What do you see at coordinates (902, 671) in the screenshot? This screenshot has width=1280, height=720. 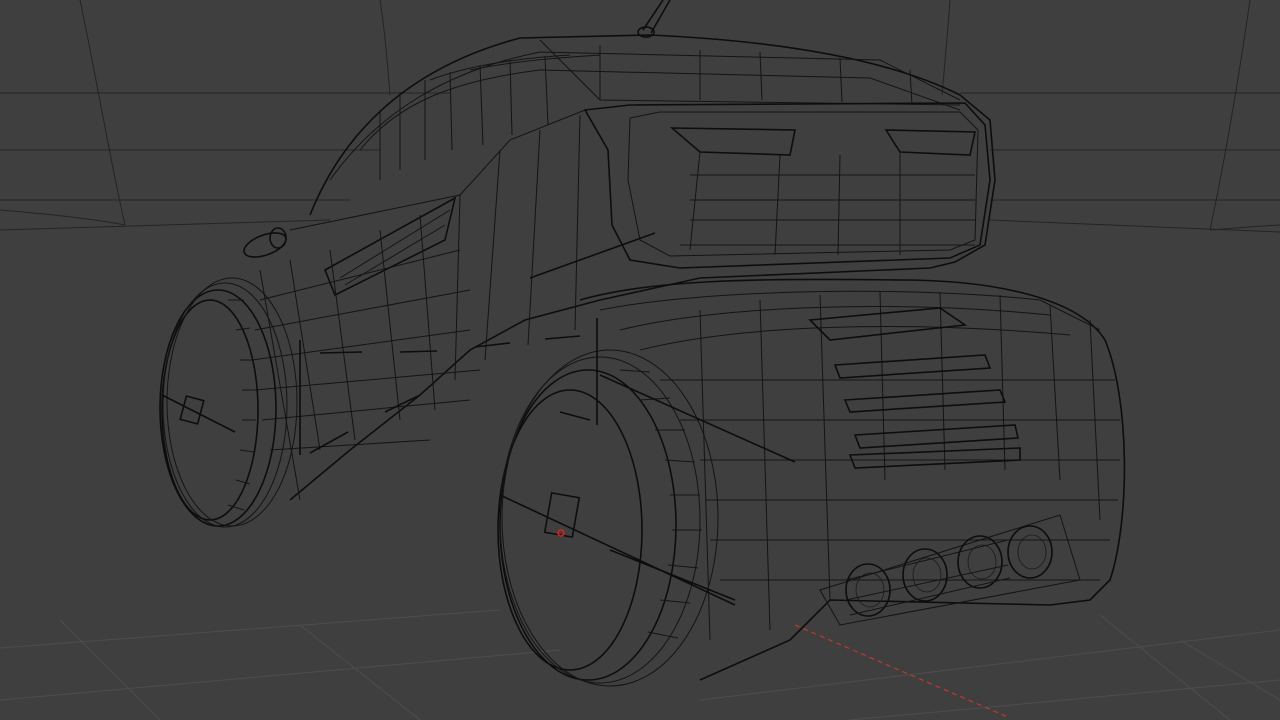 I see `x-axis-line` at bounding box center [902, 671].